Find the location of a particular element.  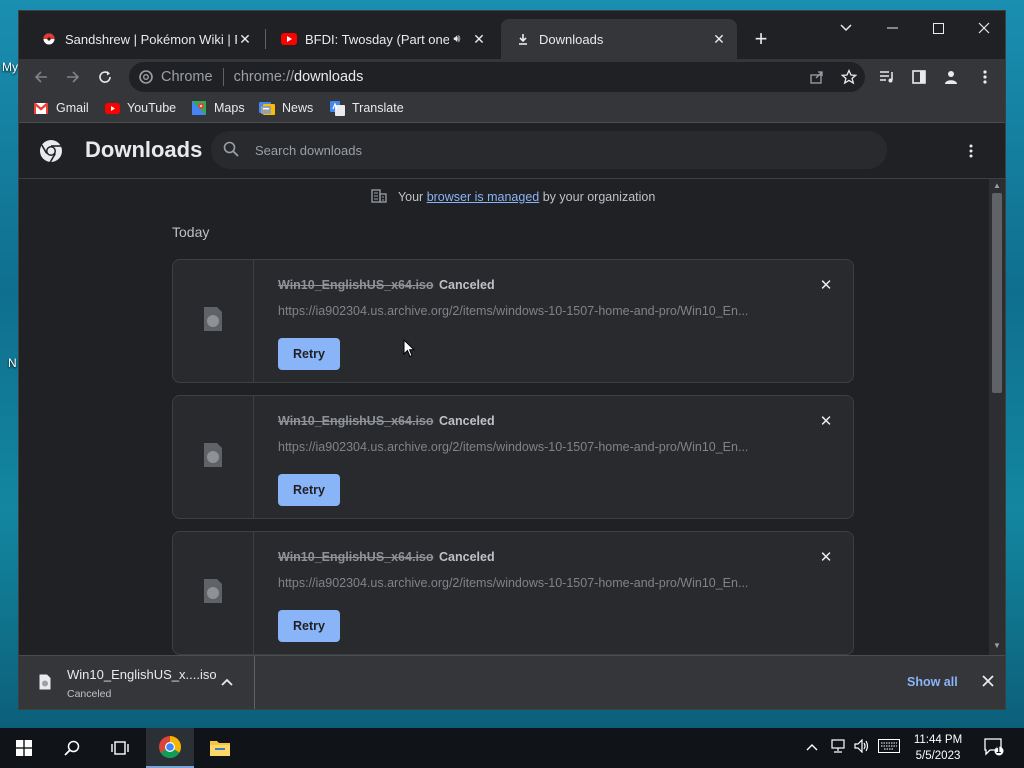

windows-start-icon is located at coordinates (24, 748).